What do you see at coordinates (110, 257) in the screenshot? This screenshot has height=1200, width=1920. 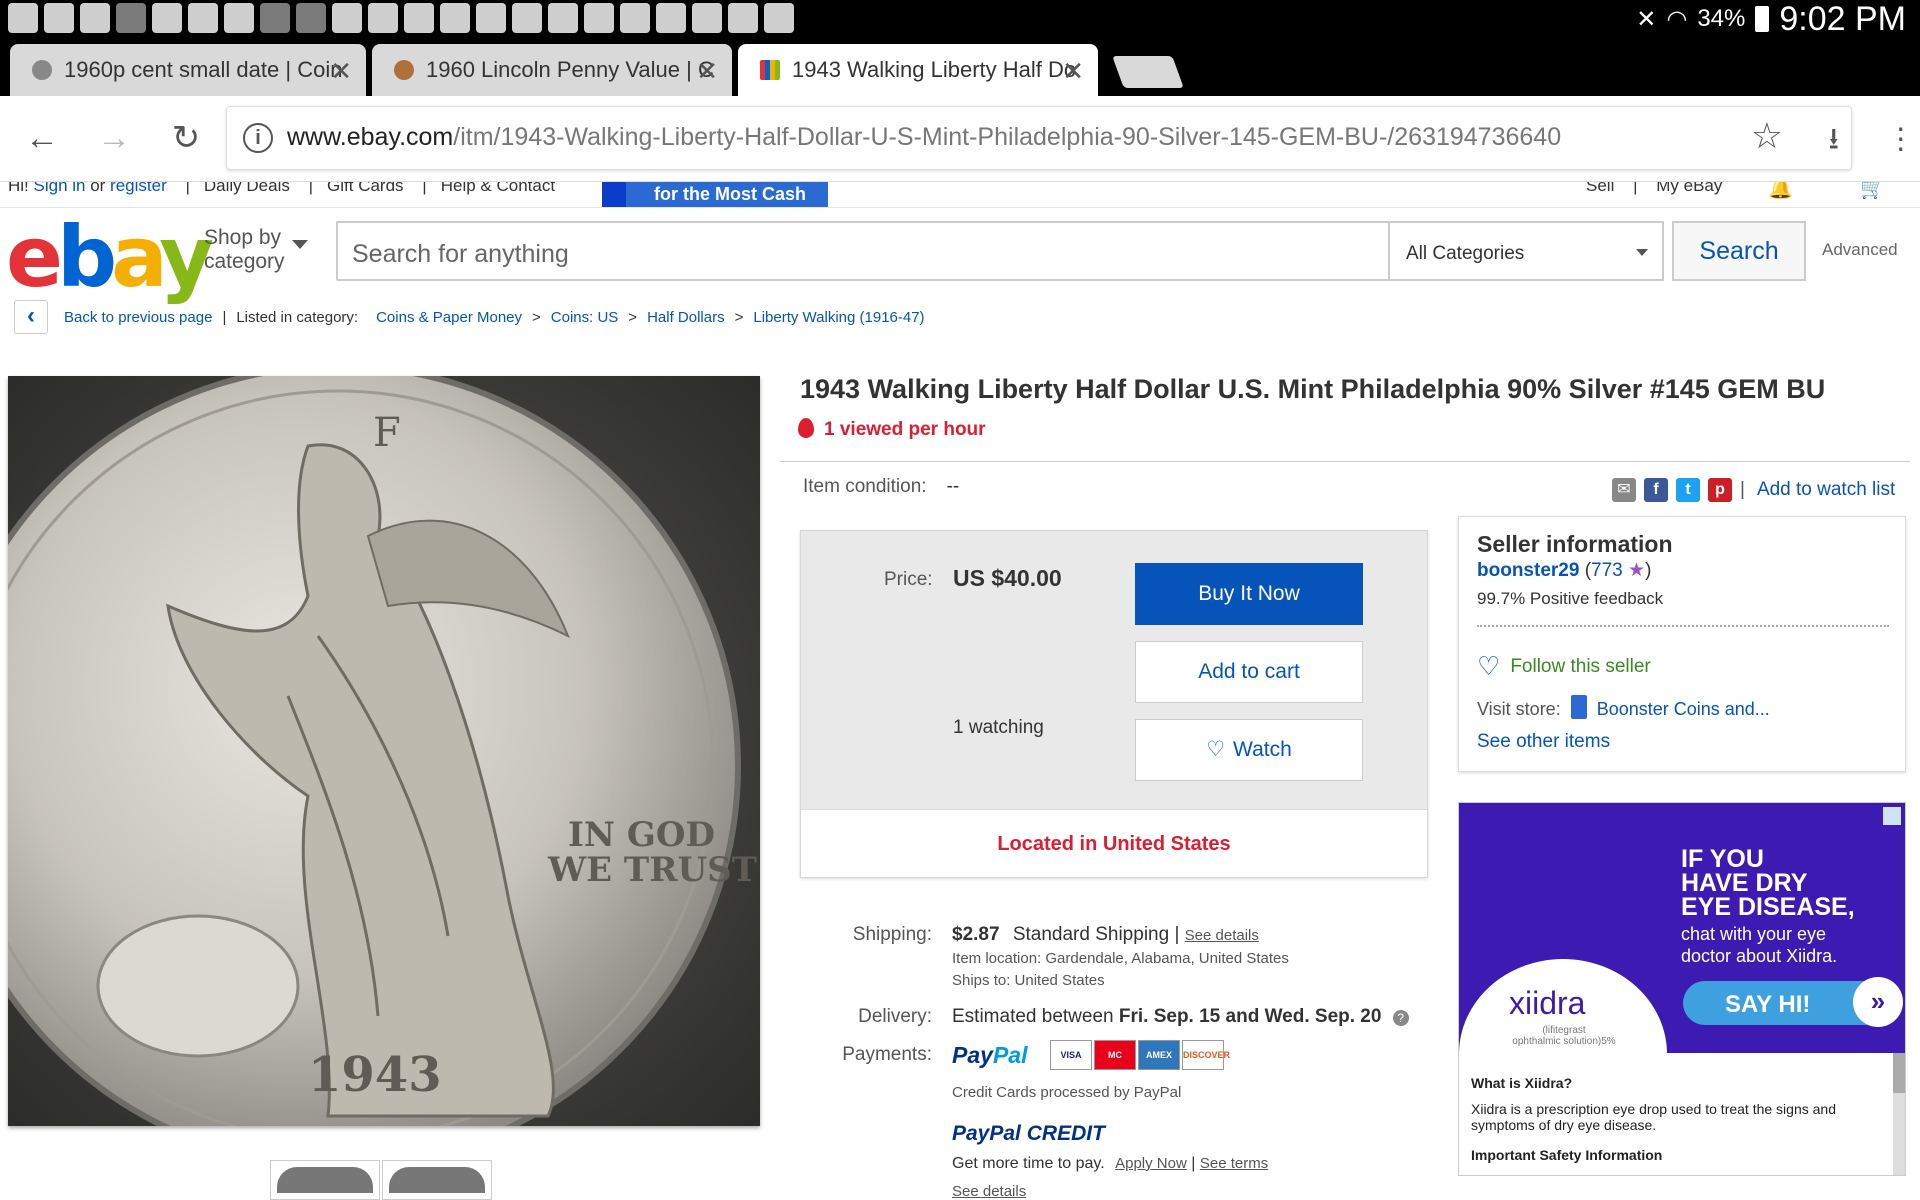 I see `ebay-logo: ebay` at bounding box center [110, 257].